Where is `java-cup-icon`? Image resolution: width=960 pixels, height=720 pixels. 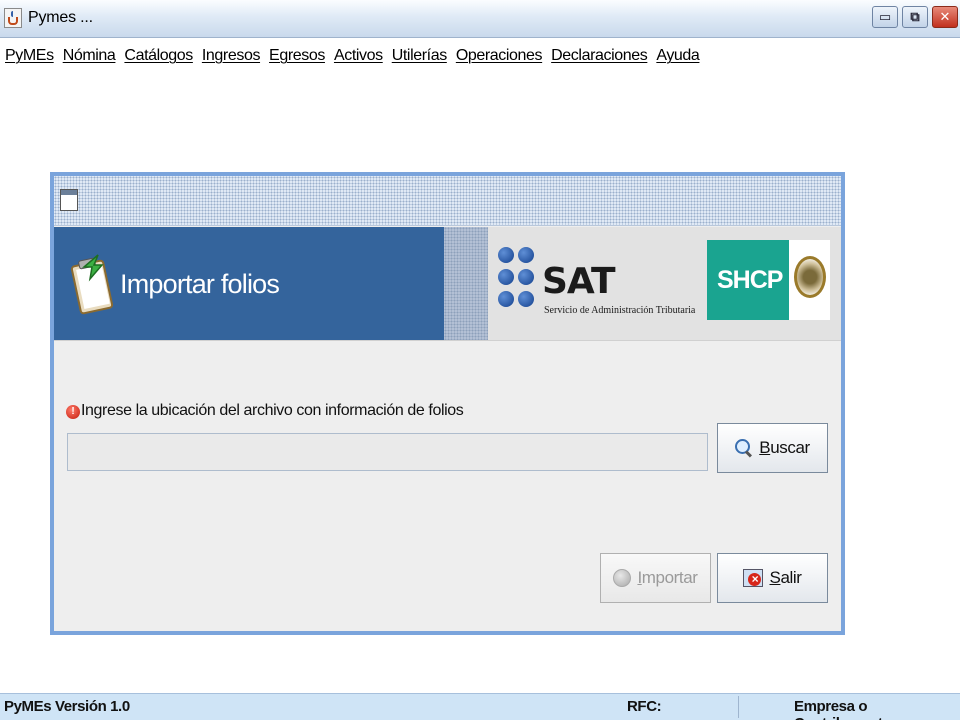 java-cup-icon is located at coordinates (13, 18).